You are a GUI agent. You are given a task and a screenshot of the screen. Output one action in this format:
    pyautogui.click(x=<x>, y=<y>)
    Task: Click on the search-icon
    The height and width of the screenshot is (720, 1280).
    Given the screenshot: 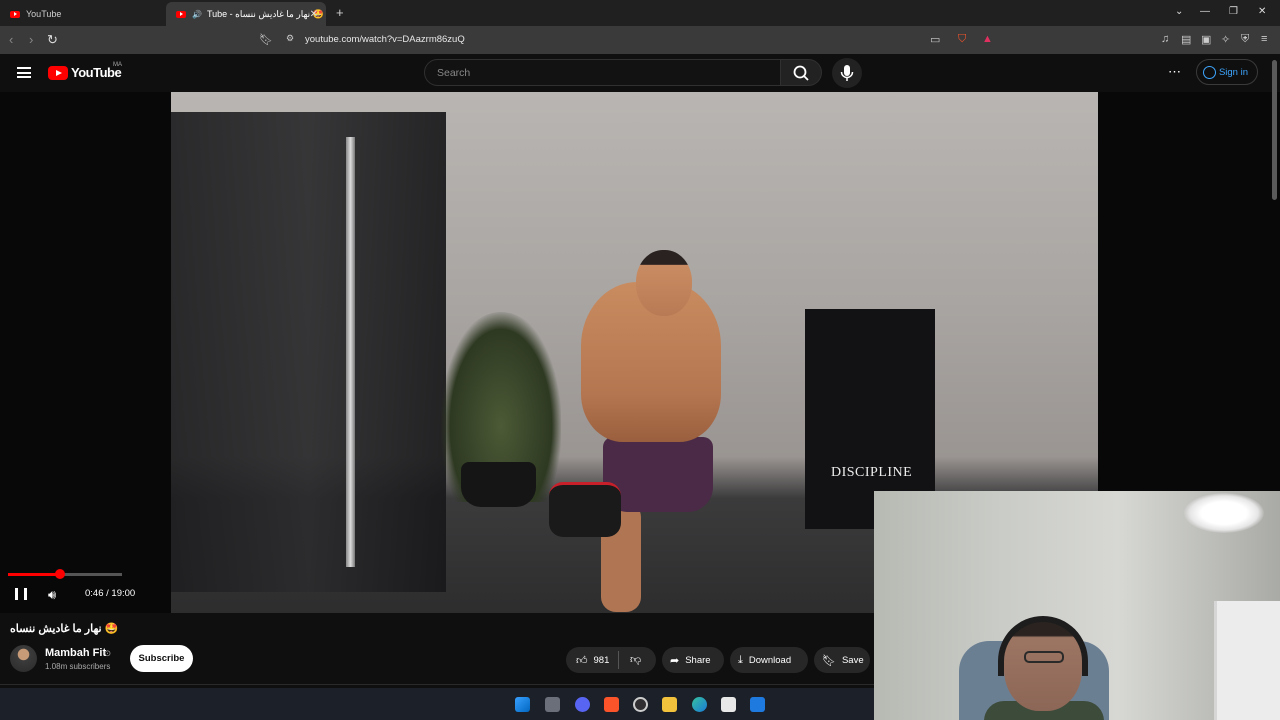 What is the action you would take?
    pyautogui.click(x=801, y=73)
    